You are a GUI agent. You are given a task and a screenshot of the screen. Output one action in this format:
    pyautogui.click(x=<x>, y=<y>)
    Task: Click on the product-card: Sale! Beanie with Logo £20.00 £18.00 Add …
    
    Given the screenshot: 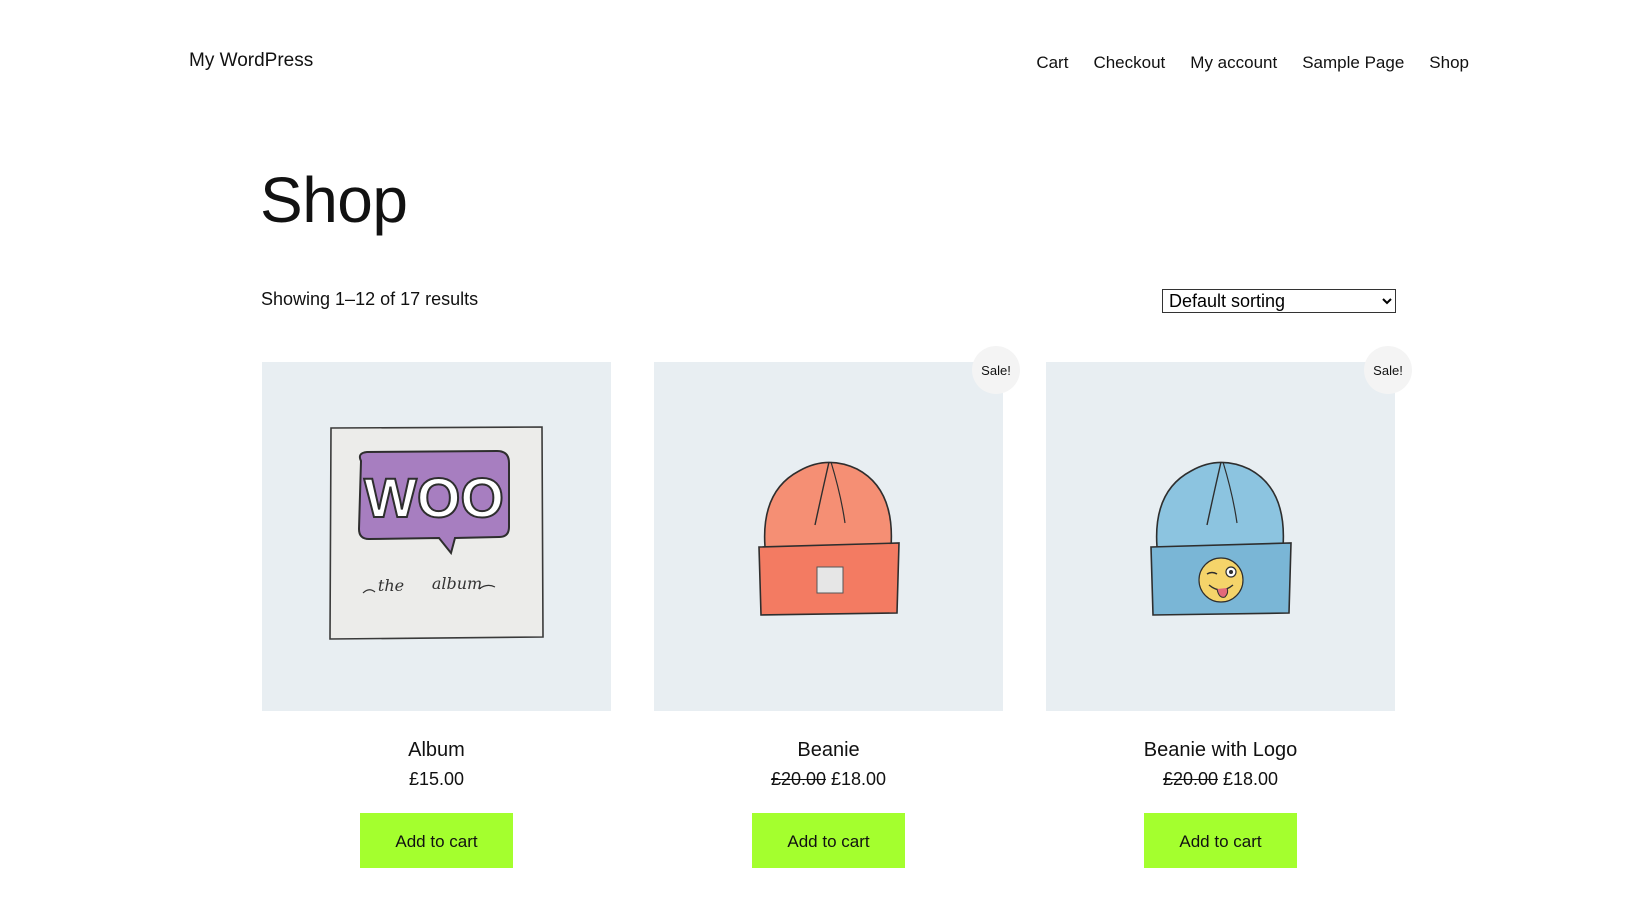 What is the action you would take?
    pyautogui.click(x=1229, y=607)
    